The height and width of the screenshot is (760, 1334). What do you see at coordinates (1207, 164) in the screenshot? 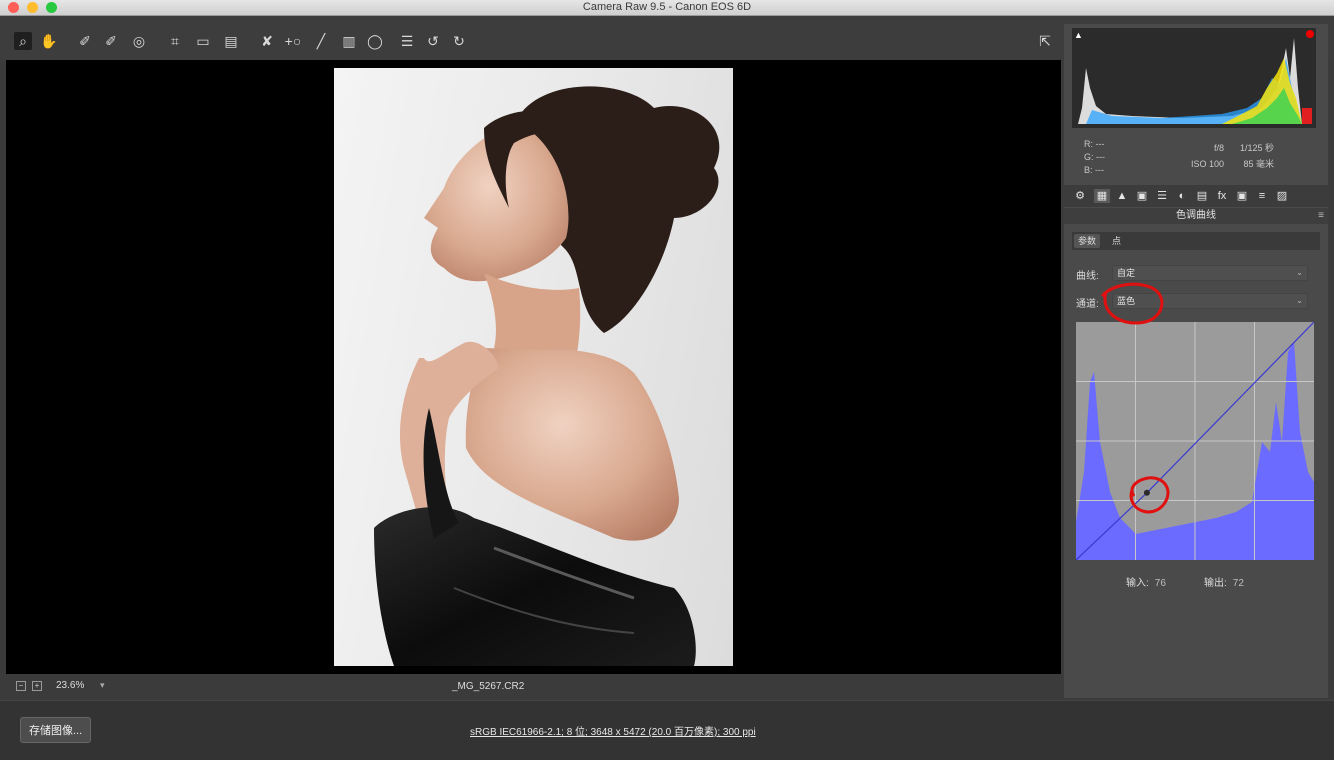
I see `iso: ISO 100` at bounding box center [1207, 164].